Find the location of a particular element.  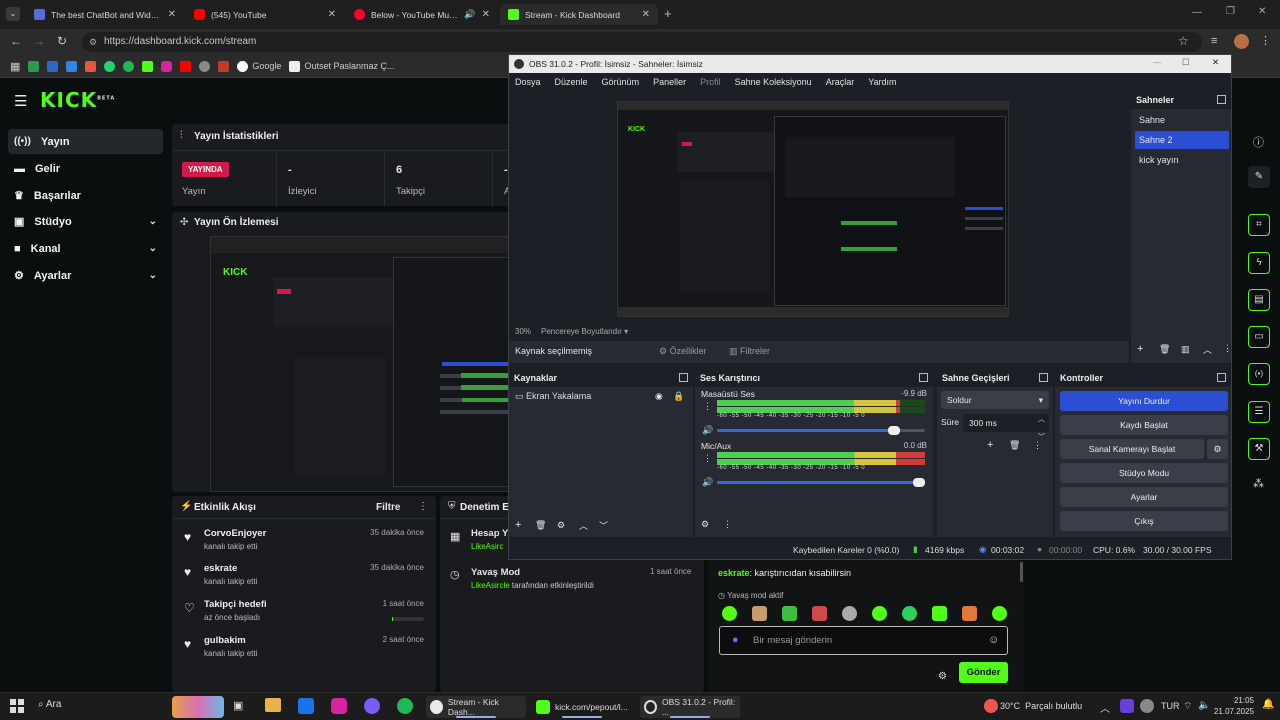

new-tab-button: + is located at coordinates (668, 13).